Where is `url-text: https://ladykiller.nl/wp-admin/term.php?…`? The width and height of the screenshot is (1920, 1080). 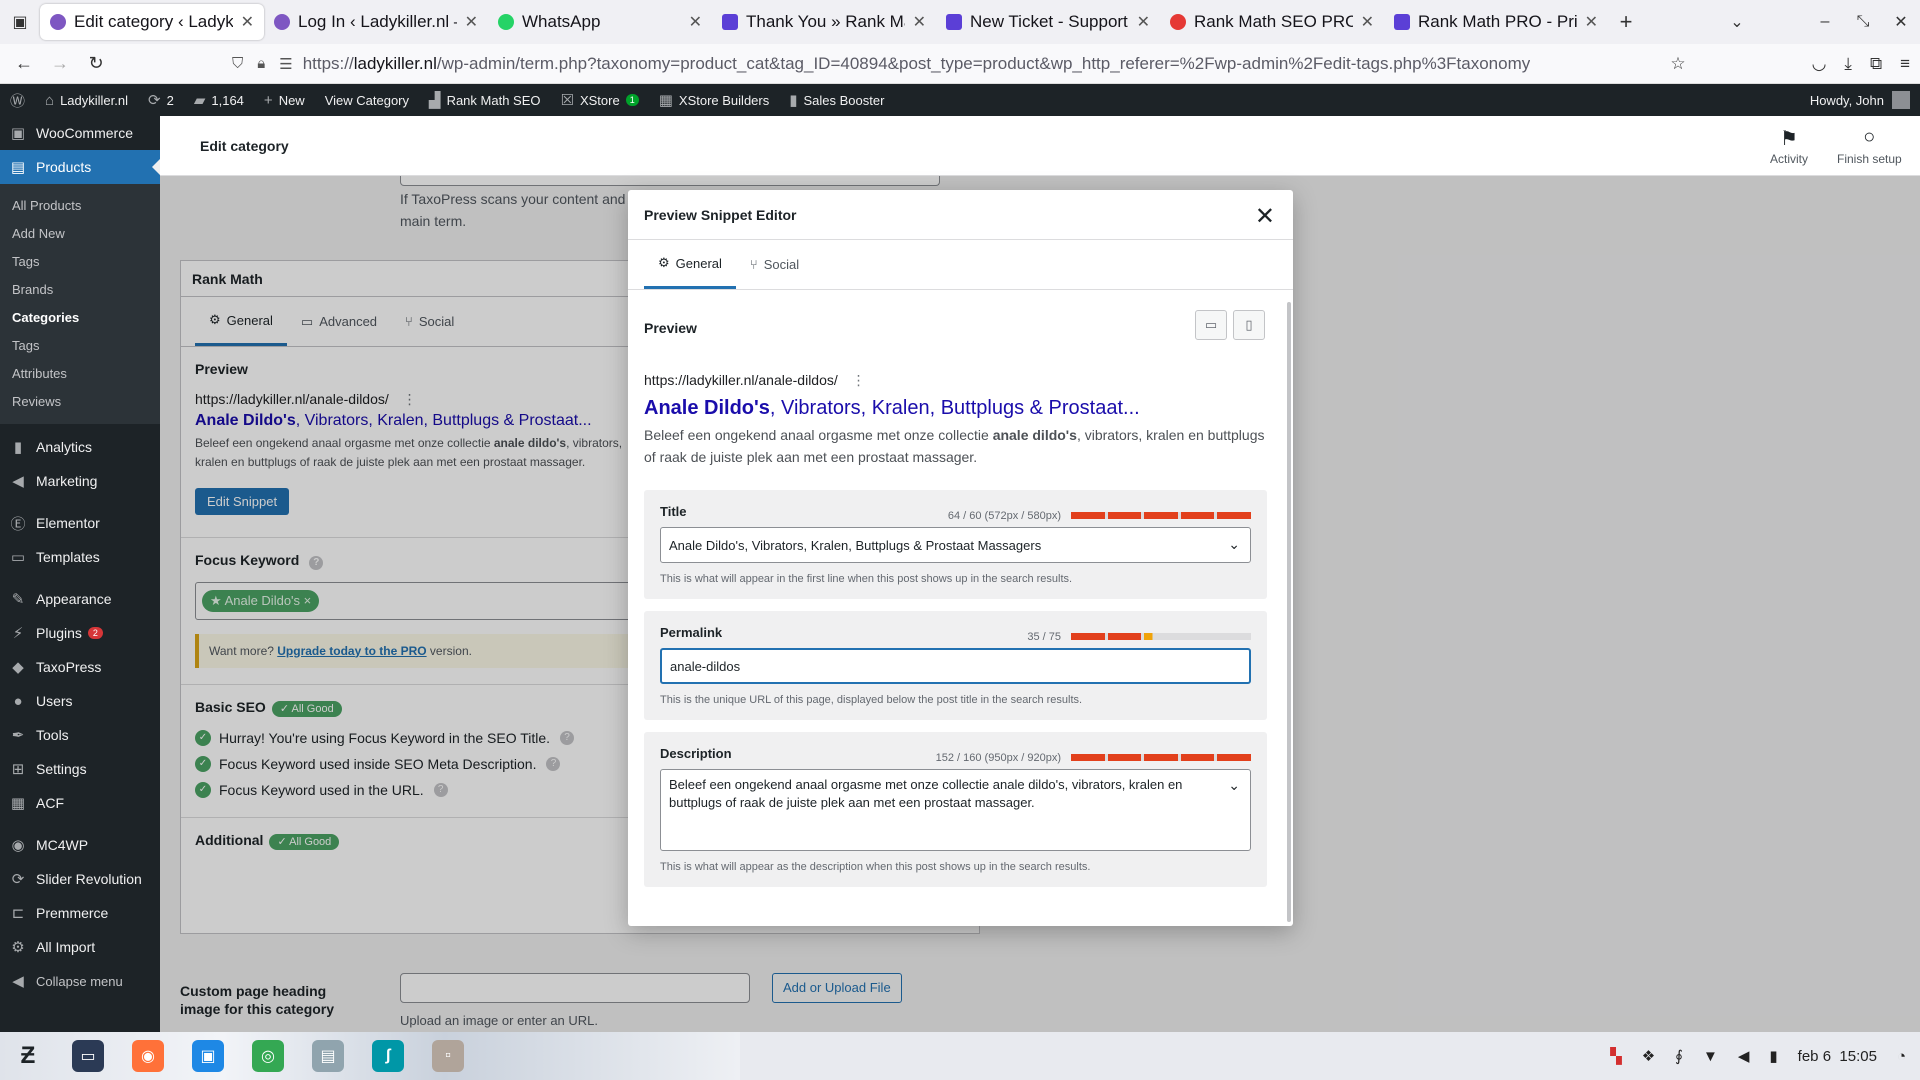 url-text: https://ladykiller.nl/wp-admin/term.php?… is located at coordinates (917, 64).